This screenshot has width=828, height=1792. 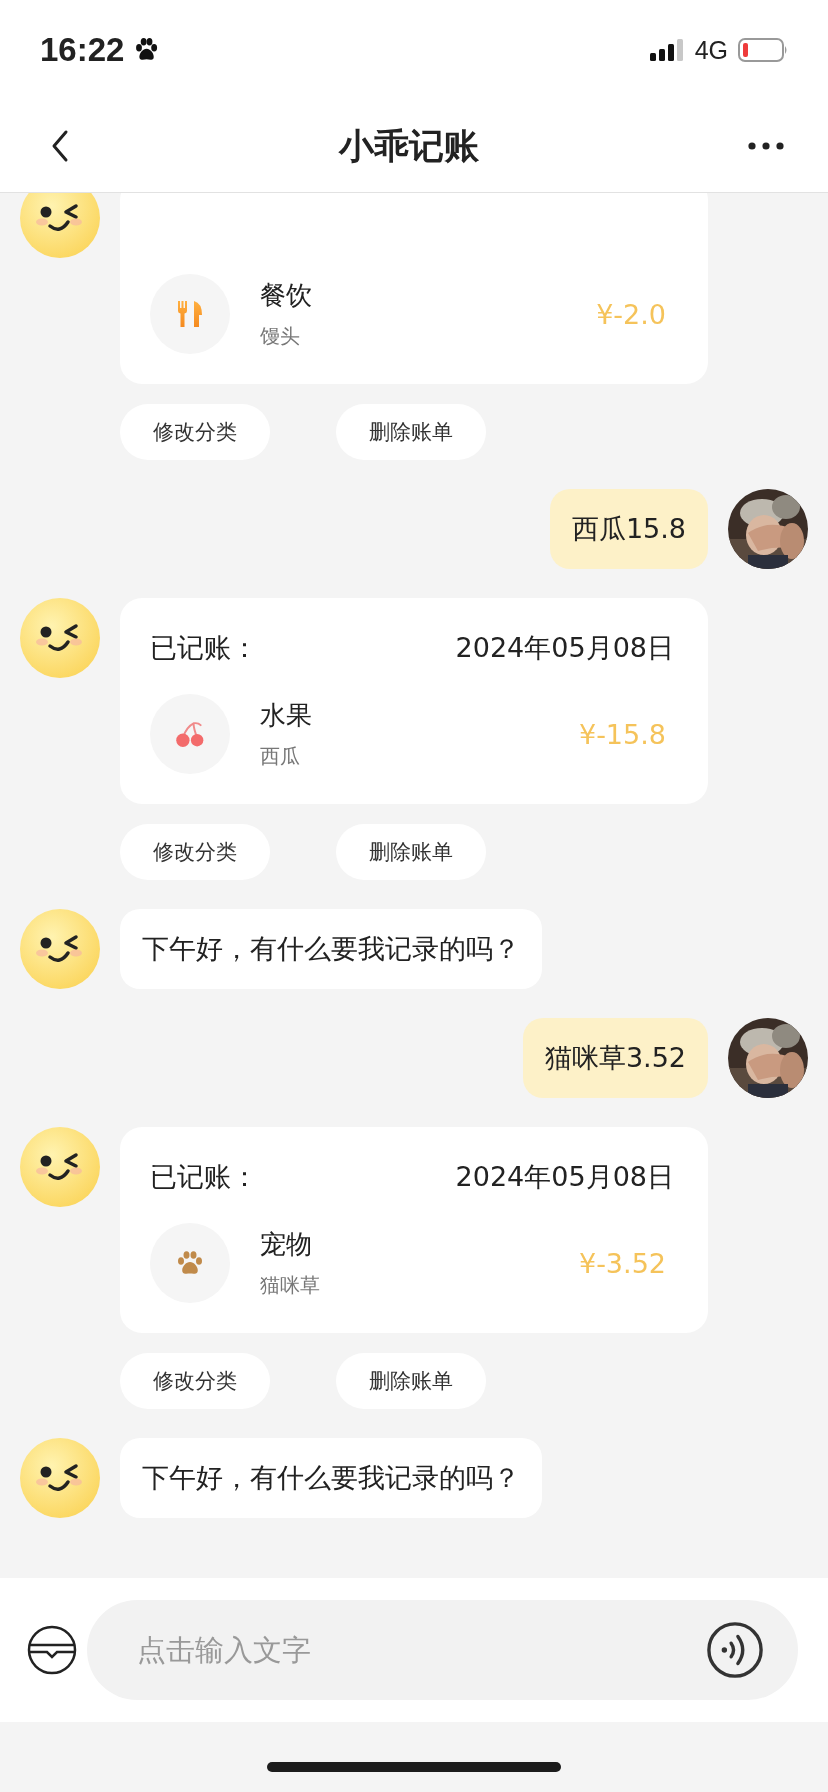 I want to click on user-message: 猫咪草3.52, so click(x=615, y=1058).